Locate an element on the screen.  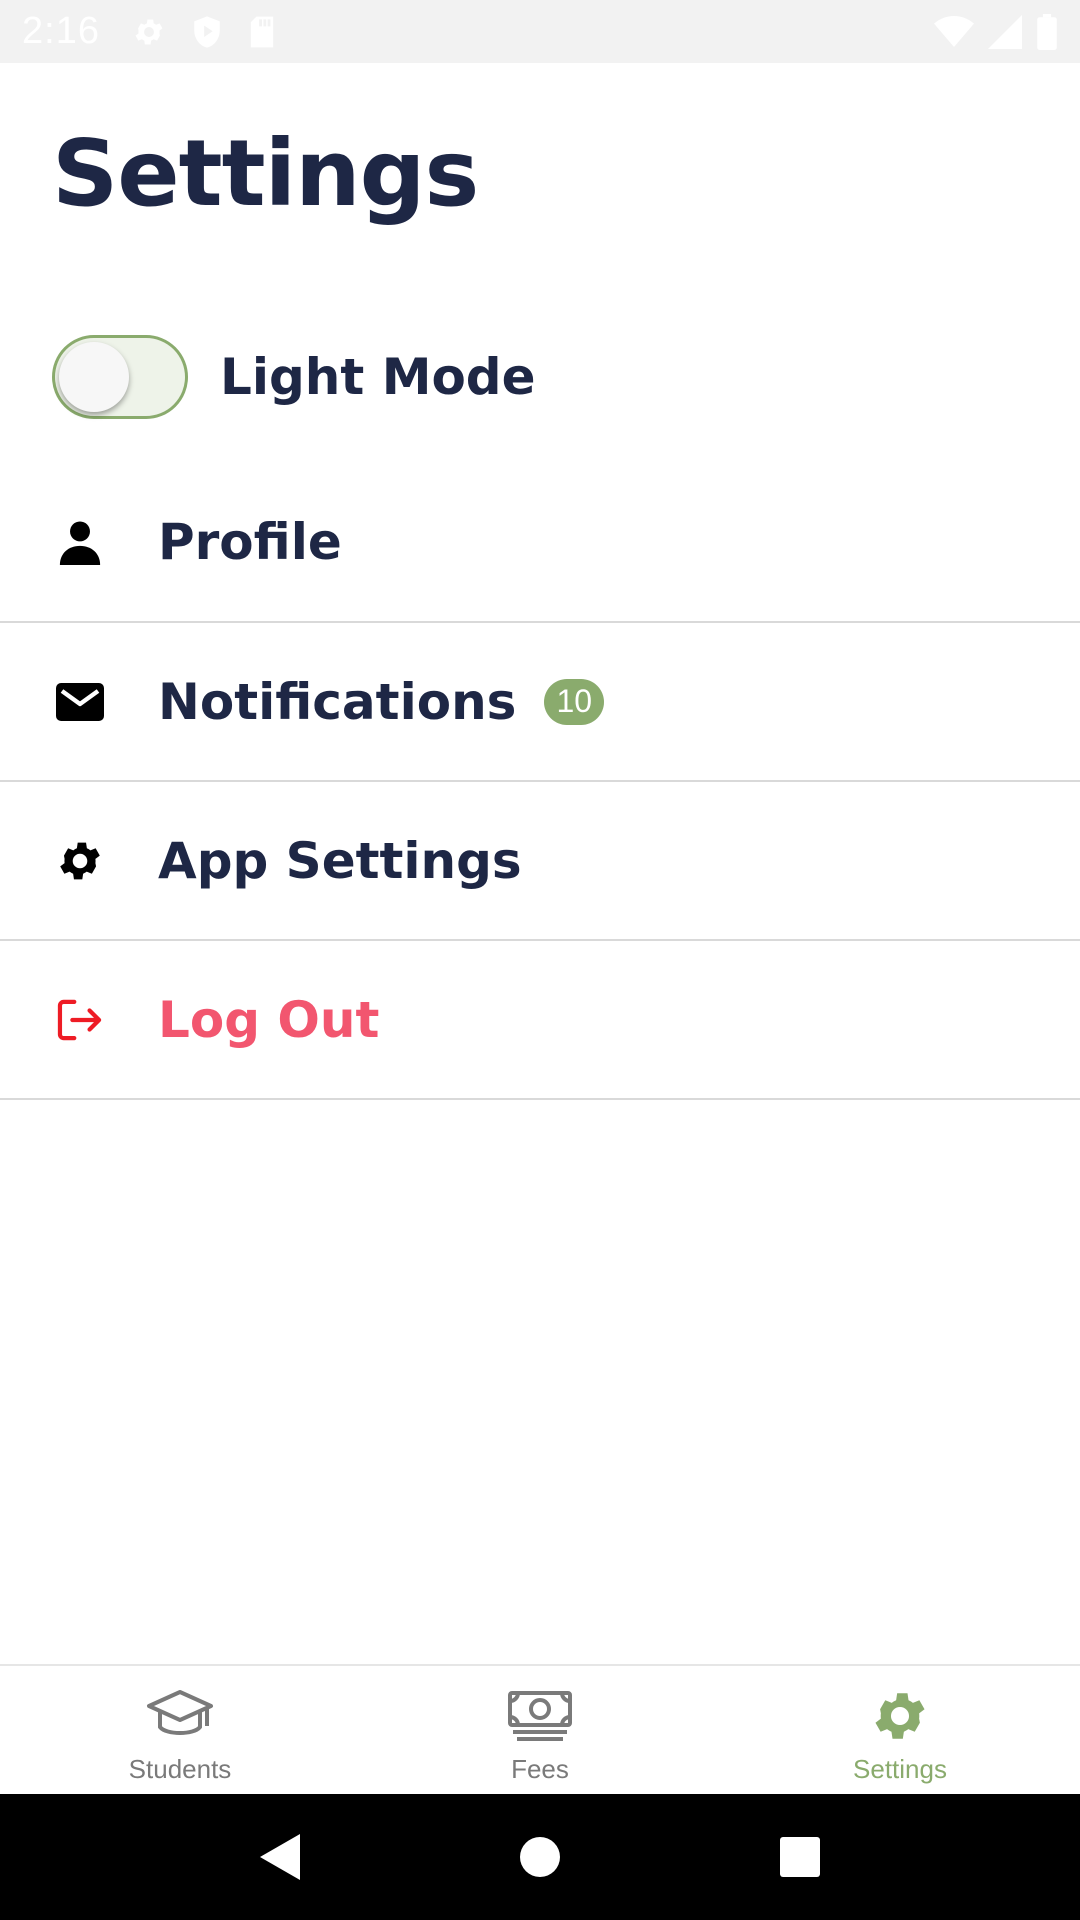
light-mode-row: Light Mode is located at coordinates (294, 377).